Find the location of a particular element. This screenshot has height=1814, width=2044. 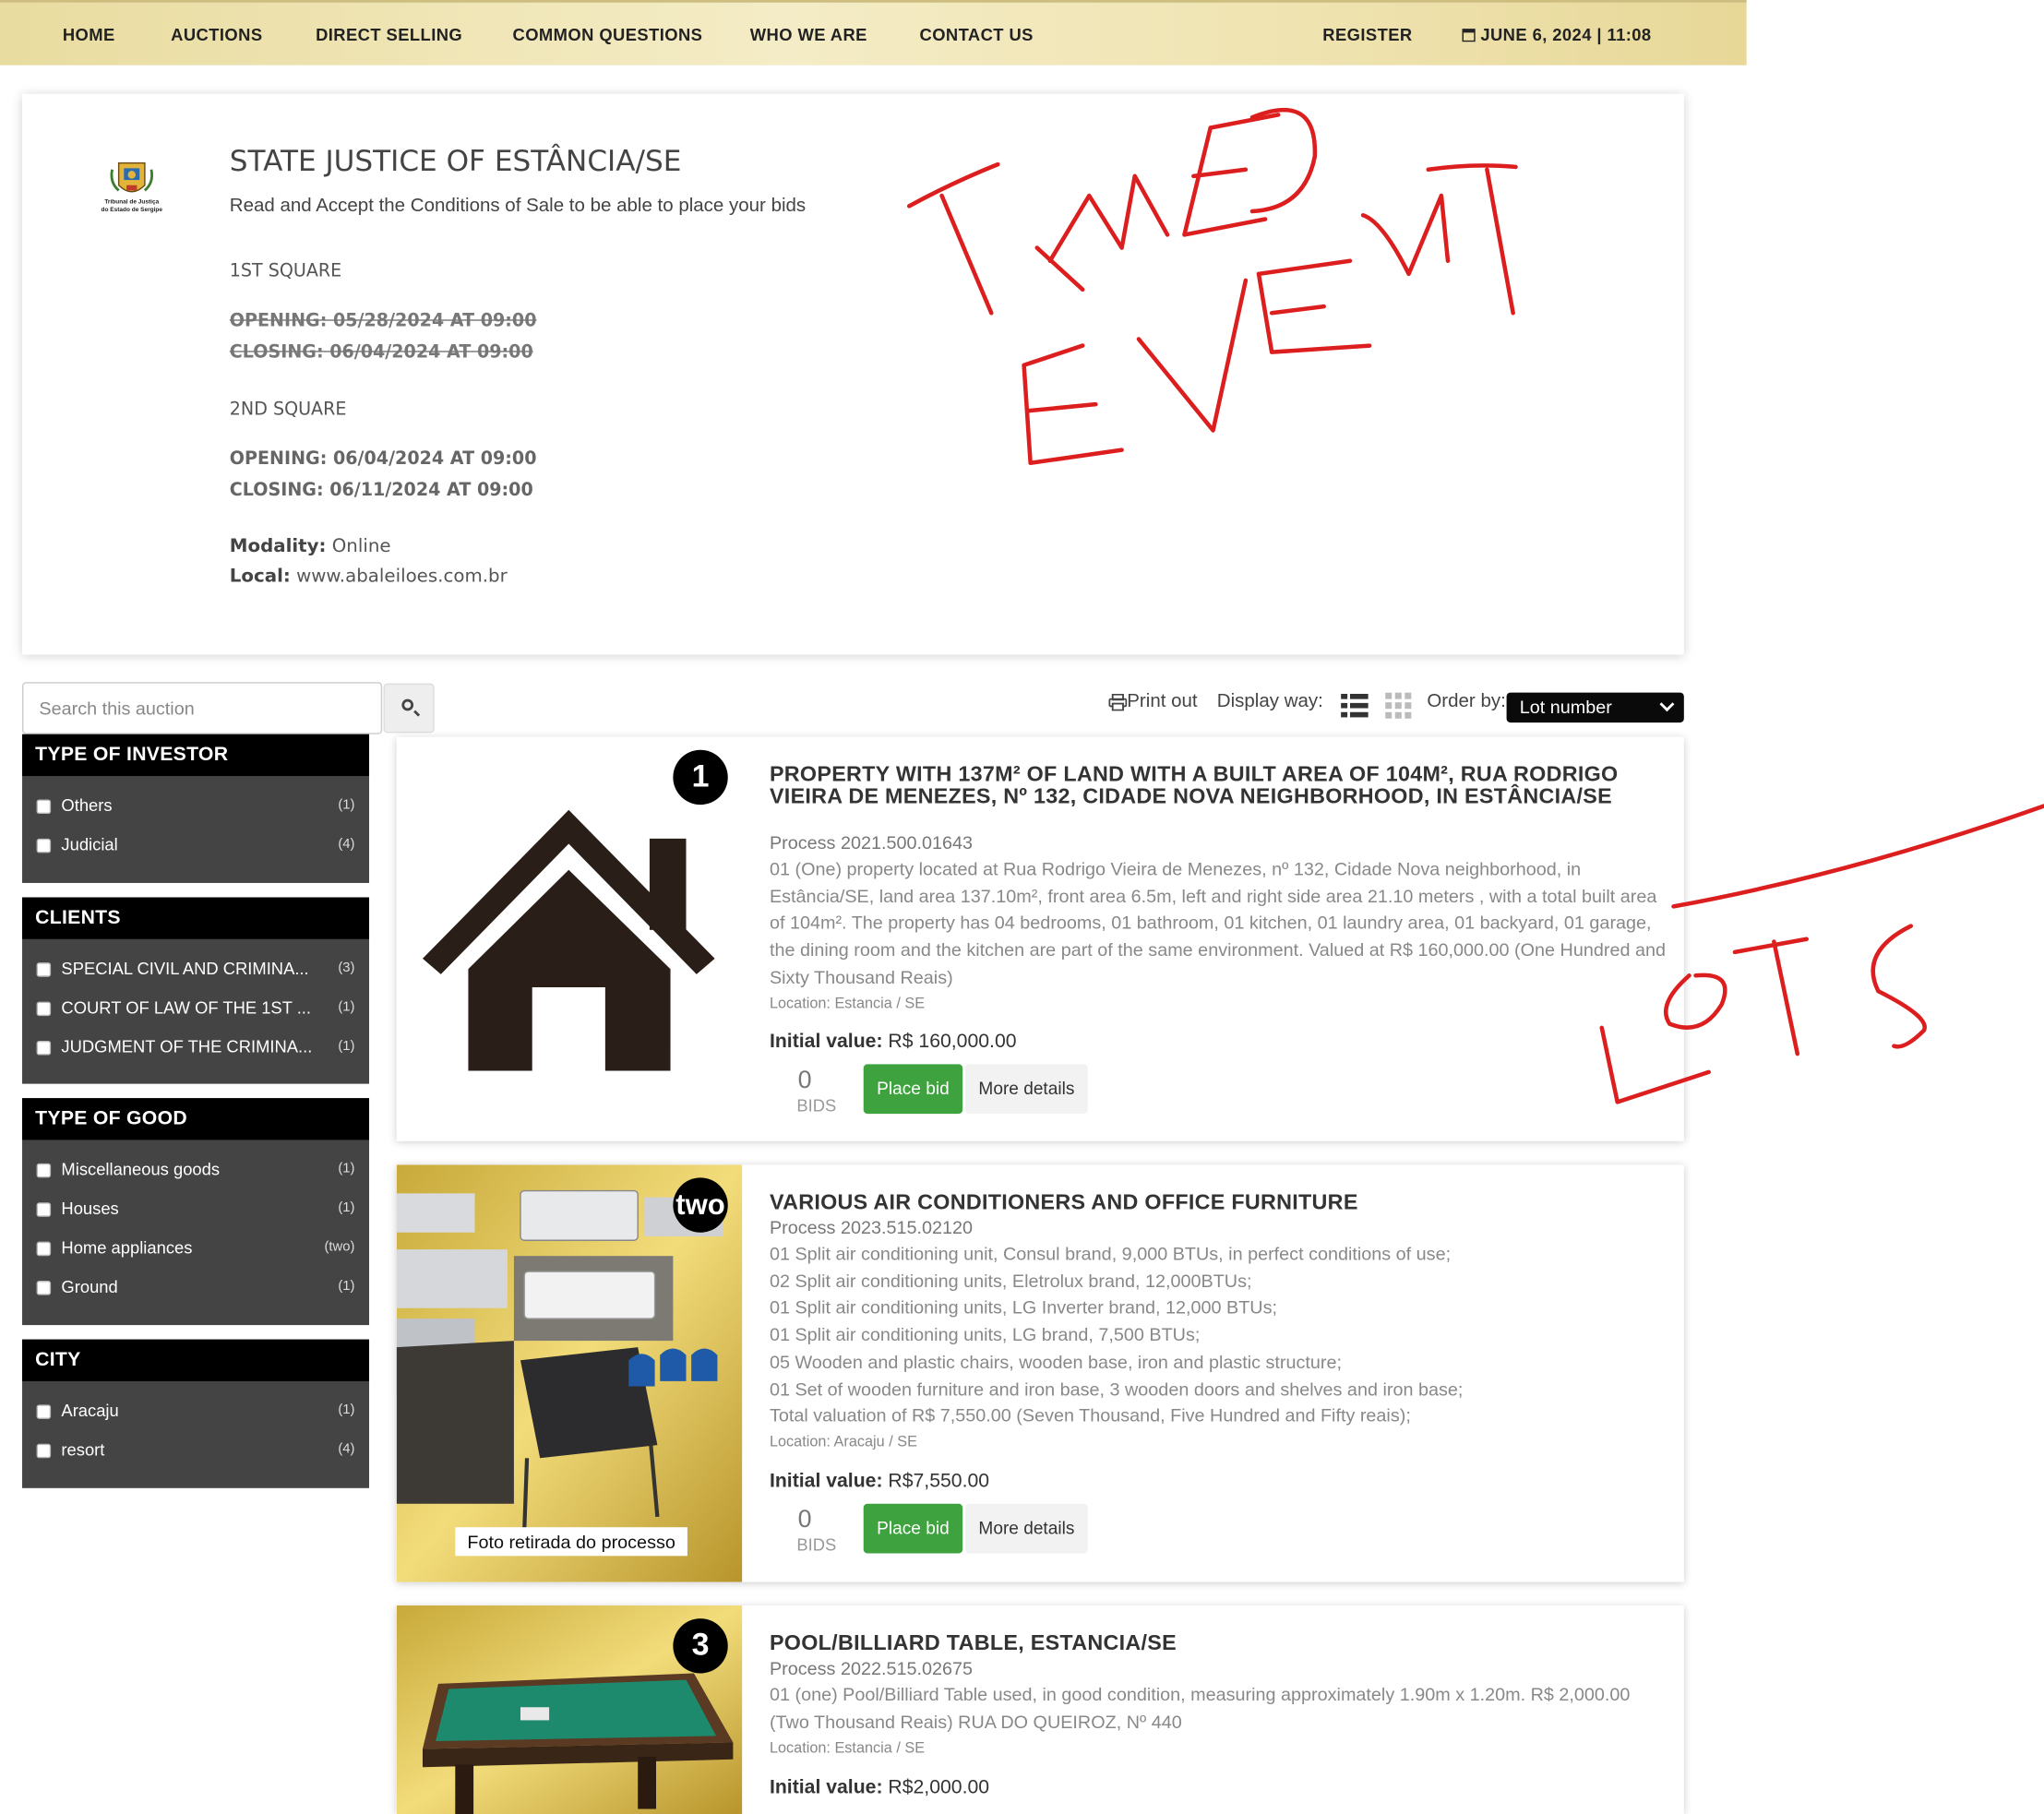

filter-item: Judicial (4) is located at coordinates (195, 845).